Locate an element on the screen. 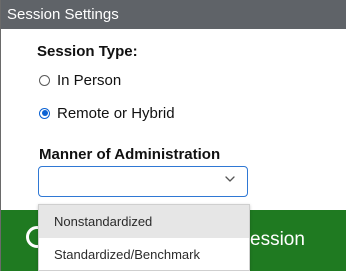  manner-of-administration-label: Manner of Administration is located at coordinates (130, 154).